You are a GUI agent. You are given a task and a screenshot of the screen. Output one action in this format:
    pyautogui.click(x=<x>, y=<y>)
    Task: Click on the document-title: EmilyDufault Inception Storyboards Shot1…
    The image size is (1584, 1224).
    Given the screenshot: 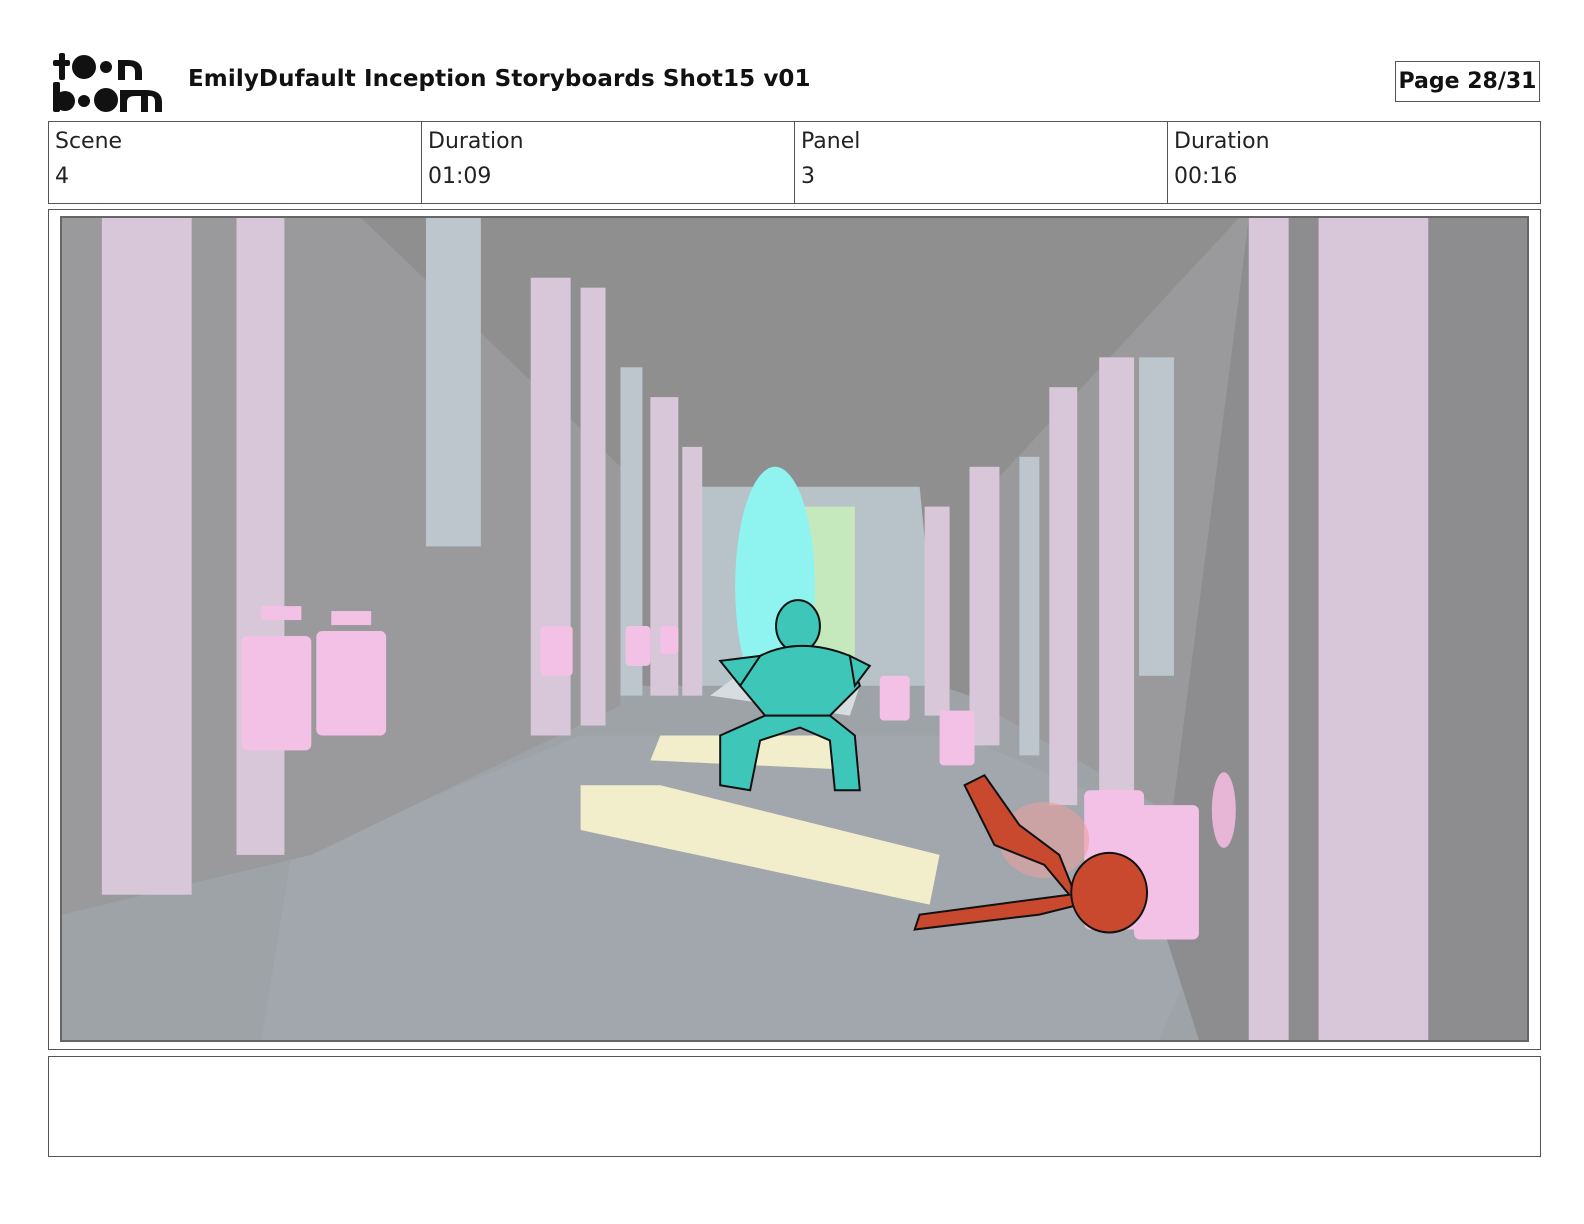 What is the action you would take?
    pyautogui.click(x=499, y=79)
    